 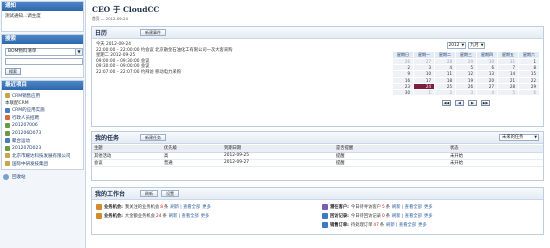 I want to click on table-row: 其他活动 高 2012-09-25 提醒 未开始, so click(x=317, y=156).